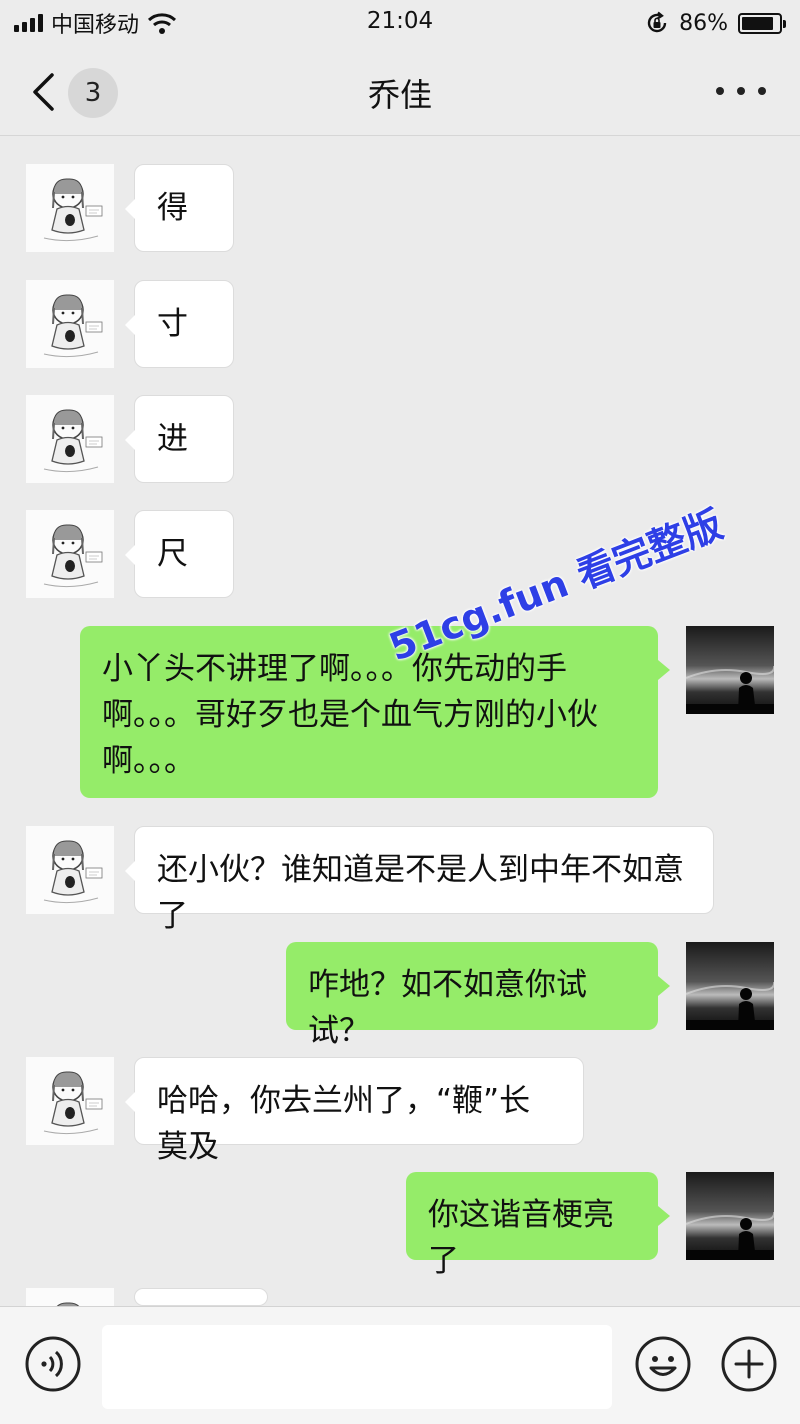 Image resolution: width=800 pixels, height=1424 pixels. What do you see at coordinates (93, 93) in the screenshot?
I see `unread-count-badge: 3` at bounding box center [93, 93].